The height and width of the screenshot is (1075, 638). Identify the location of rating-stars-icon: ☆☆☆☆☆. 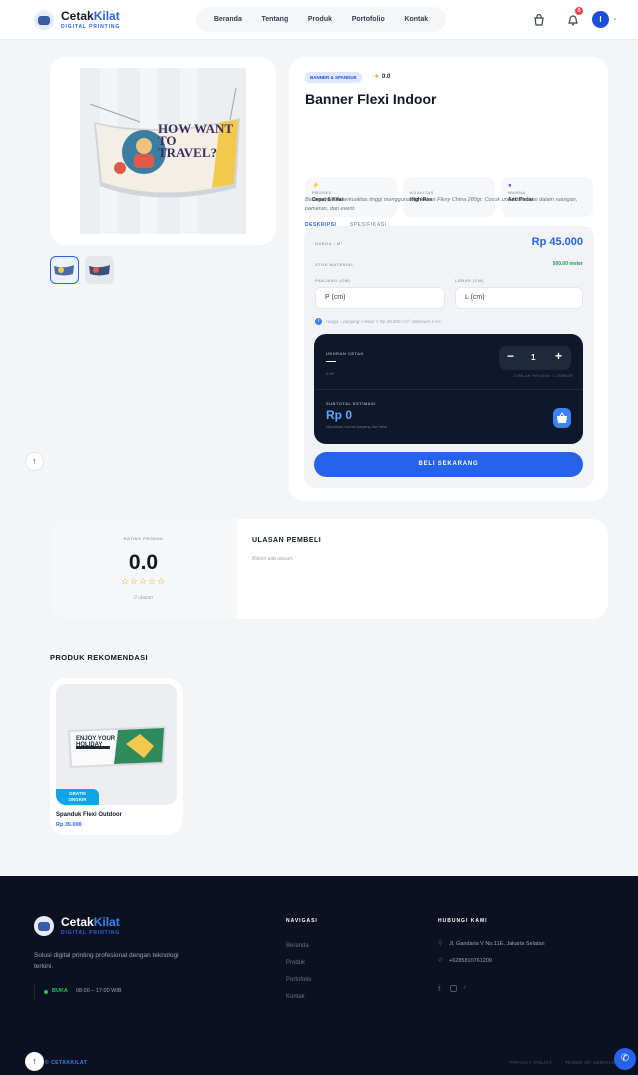
(143, 581).